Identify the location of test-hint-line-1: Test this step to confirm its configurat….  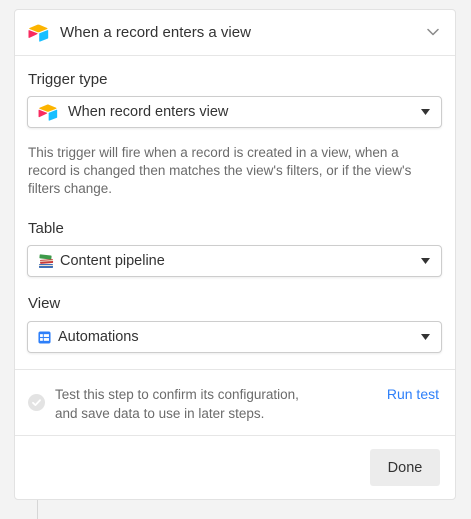
(177, 394).